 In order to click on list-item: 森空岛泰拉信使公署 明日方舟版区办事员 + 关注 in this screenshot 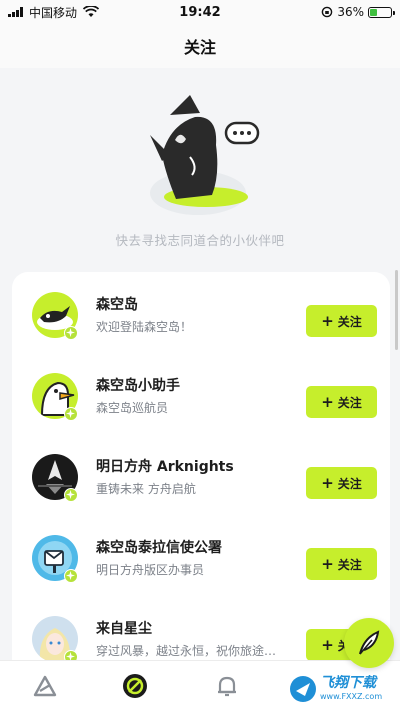, I will do `click(201, 555)`.